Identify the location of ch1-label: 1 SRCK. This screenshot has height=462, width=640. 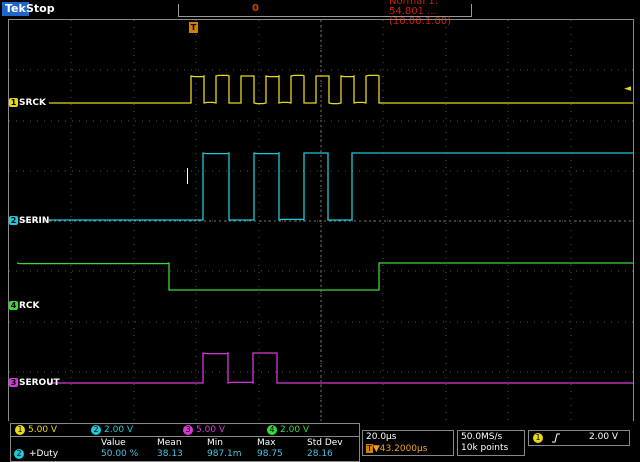
(27, 103).